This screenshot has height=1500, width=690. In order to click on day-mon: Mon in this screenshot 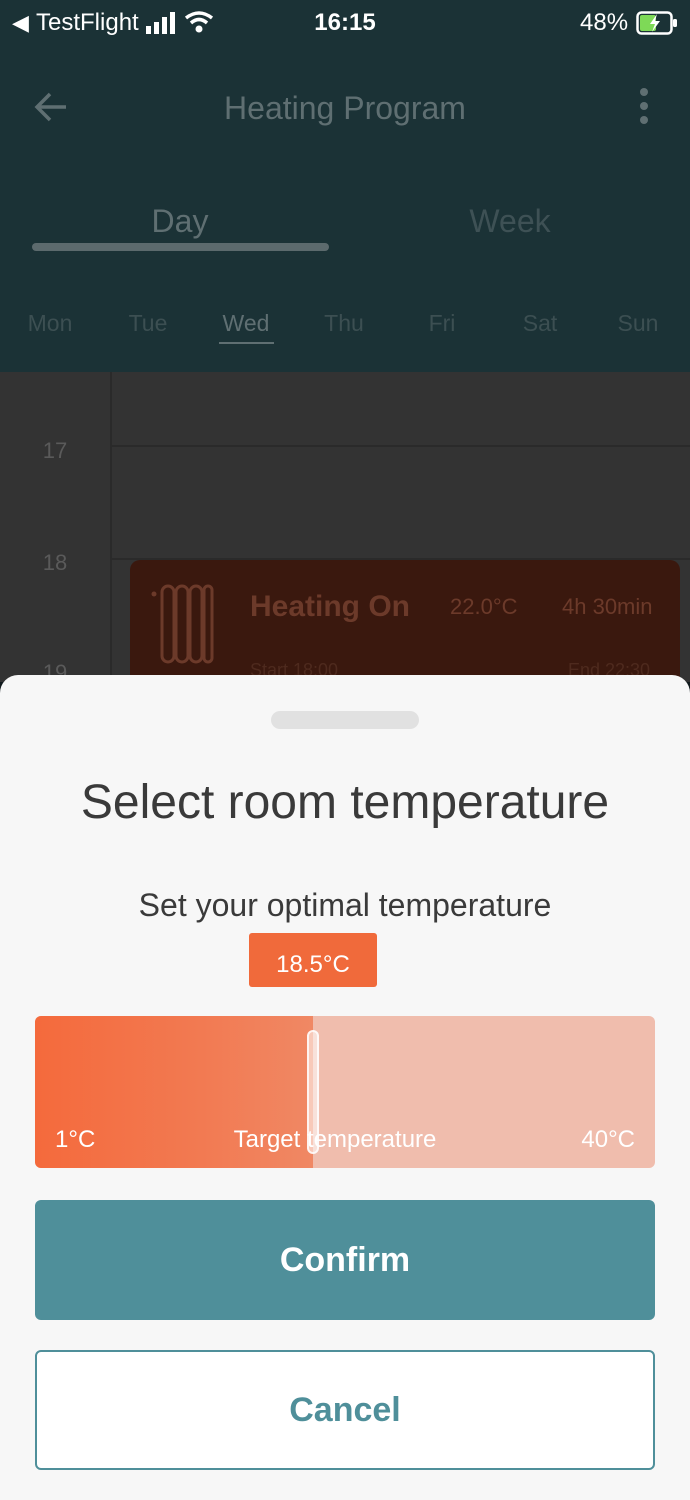, I will do `click(50, 323)`.